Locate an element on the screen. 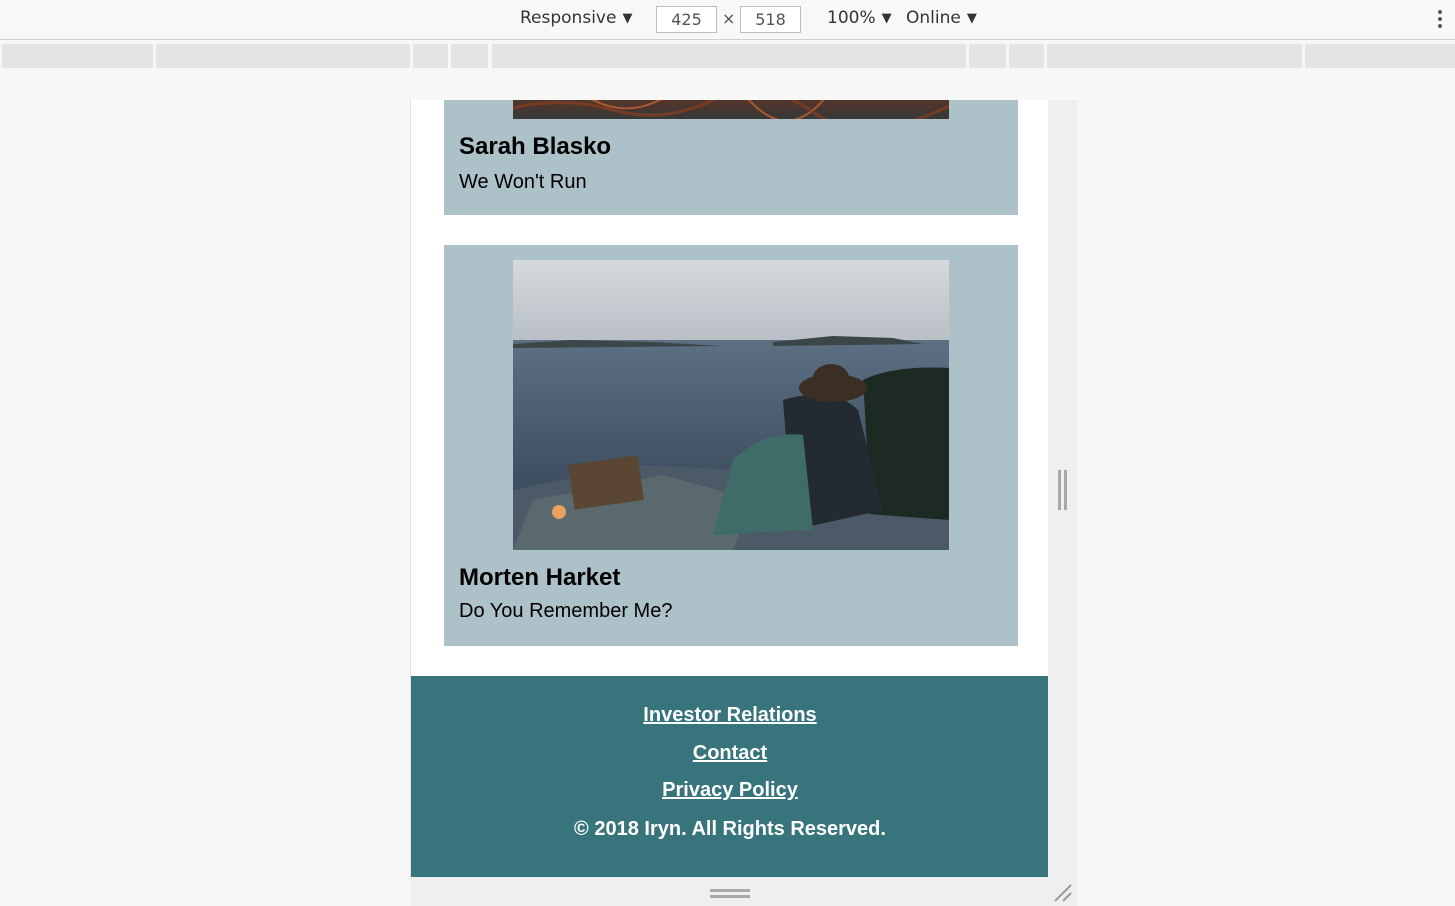  throttling-dropdown: Online ▼ is located at coordinates (941, 18).